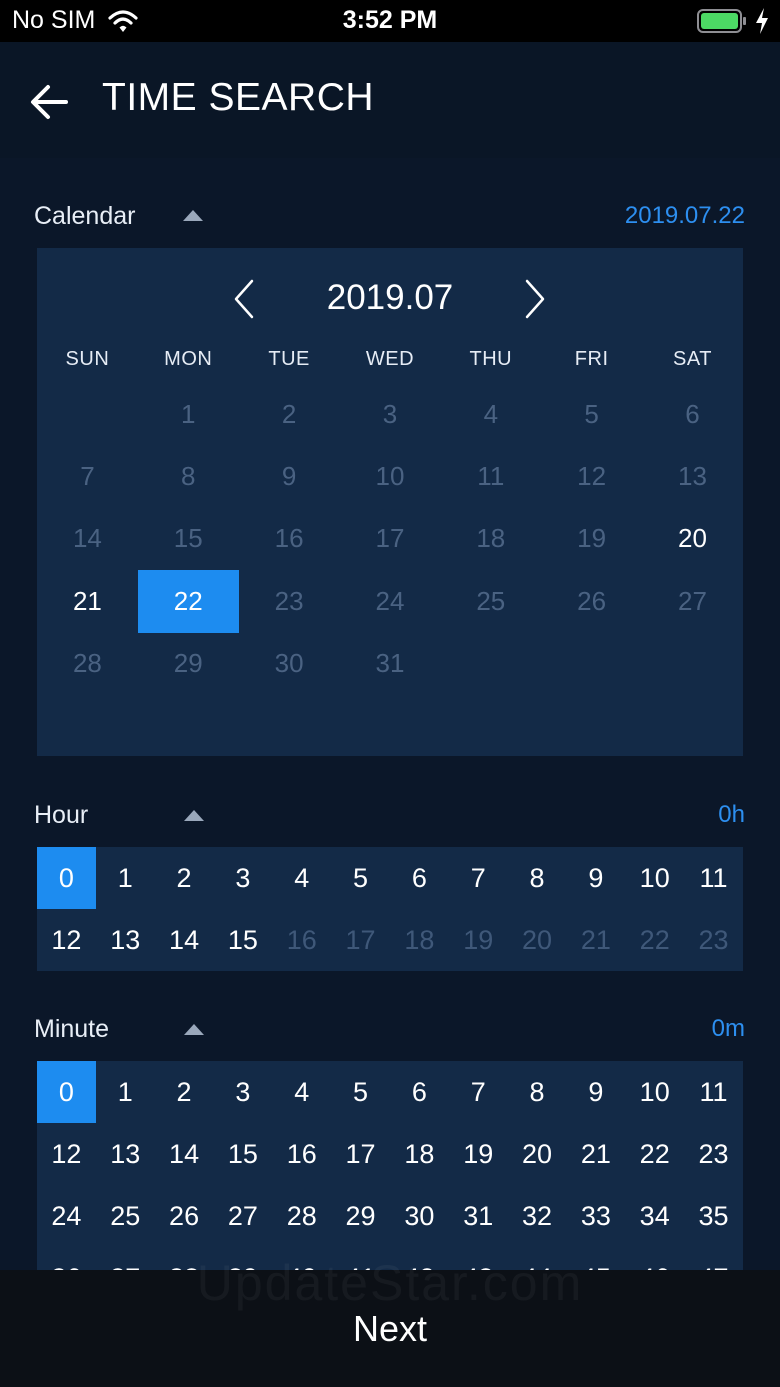 This screenshot has height=1387, width=780. What do you see at coordinates (184, 940) in the screenshot?
I see `hour-option-14: 14` at bounding box center [184, 940].